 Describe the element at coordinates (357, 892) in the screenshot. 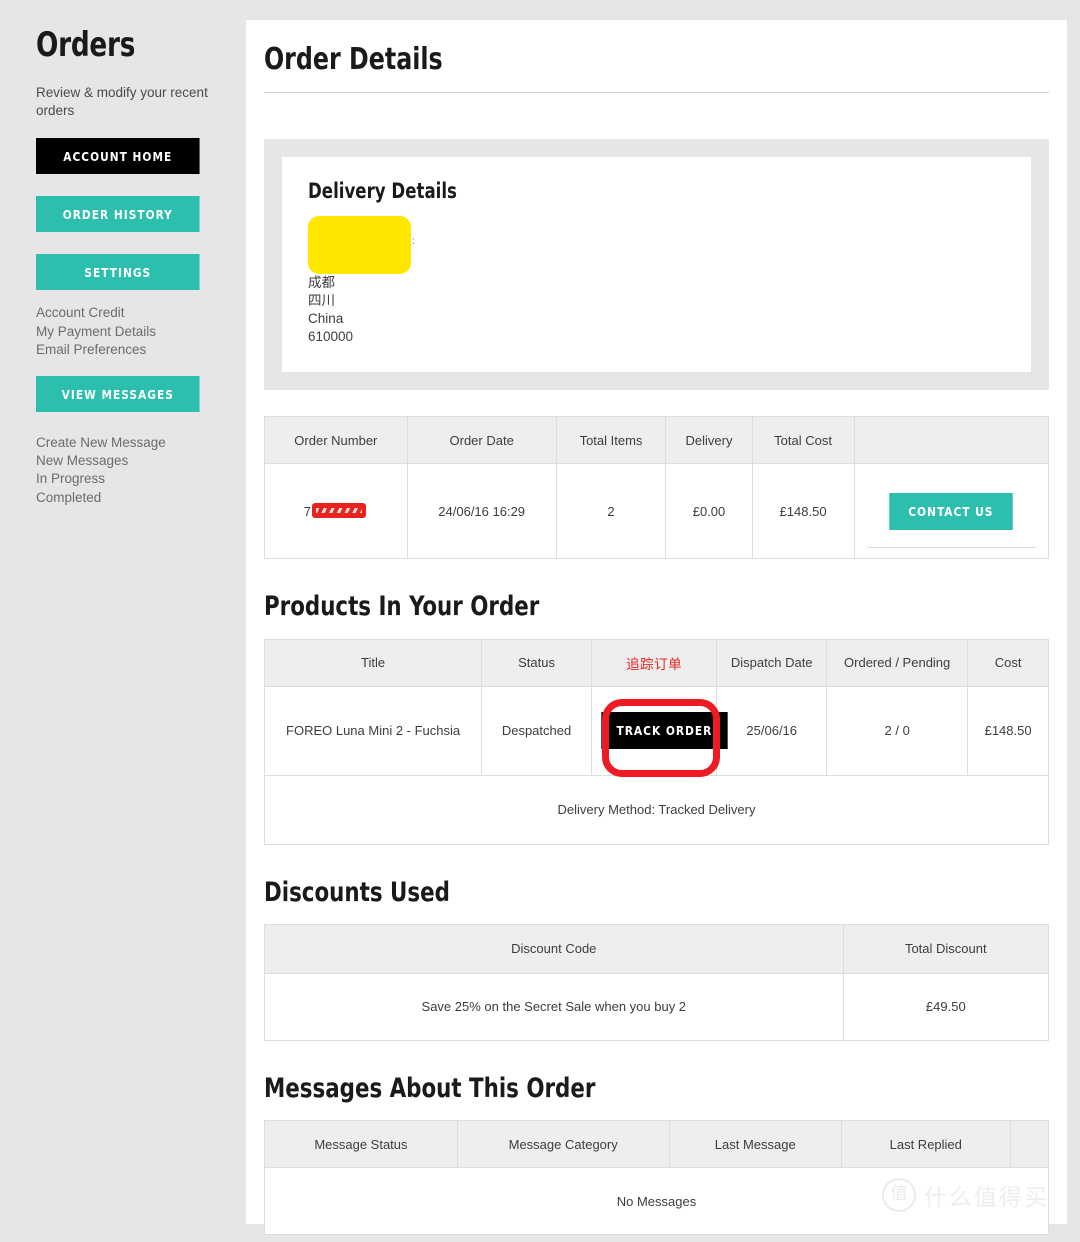

I see `discounts-heading: Discounts Used` at that location.